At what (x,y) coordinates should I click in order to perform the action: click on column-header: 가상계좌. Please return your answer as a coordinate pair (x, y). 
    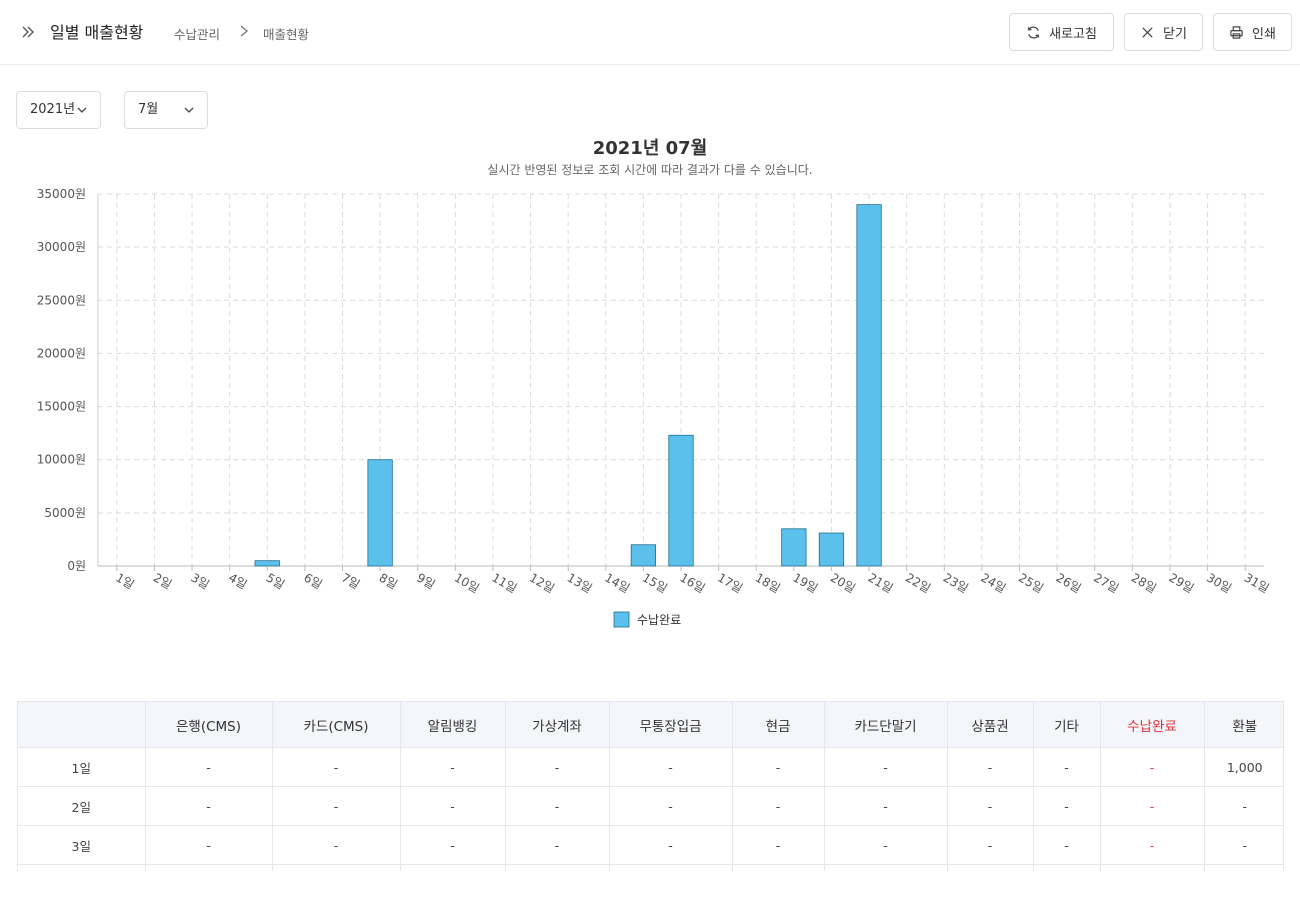
    Looking at the image, I should click on (557, 724).